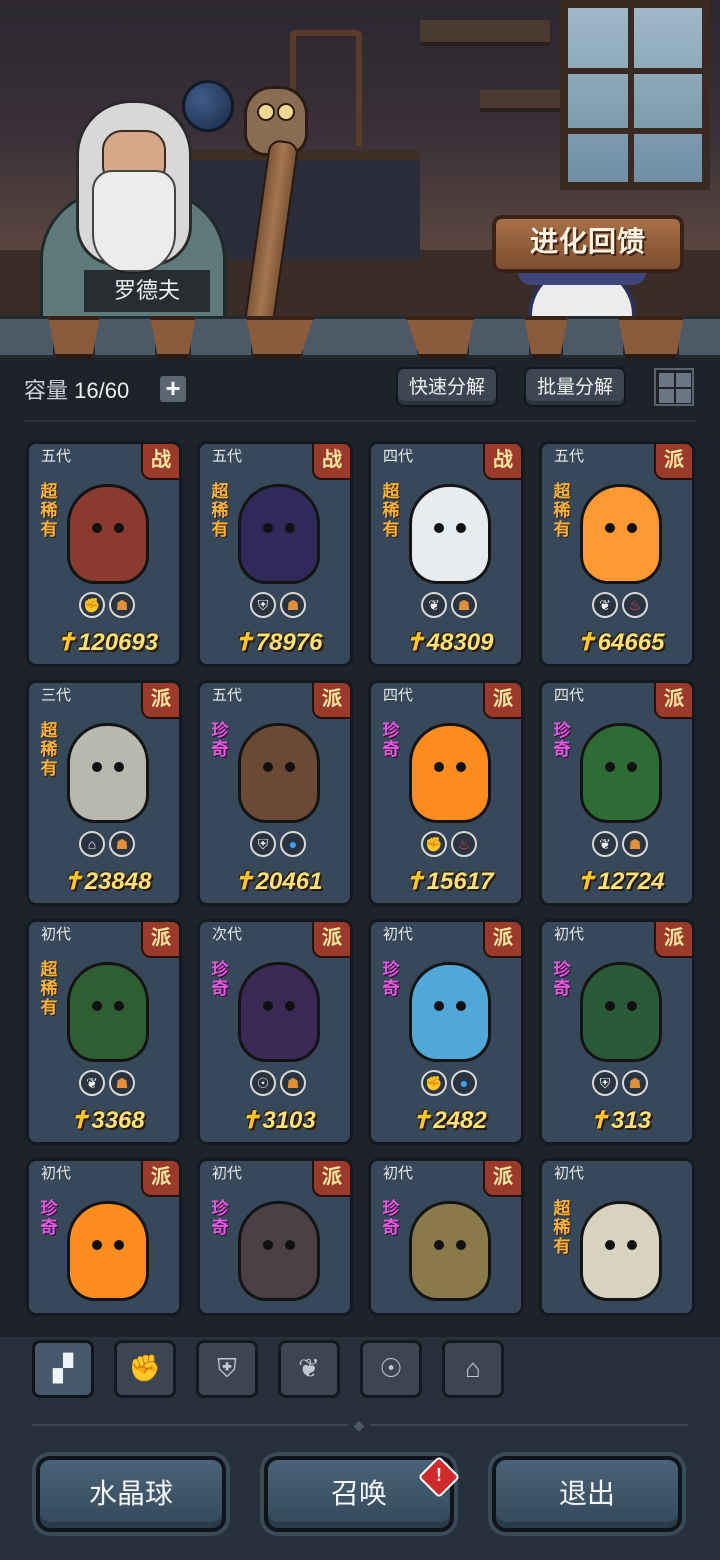 This screenshot has width=720, height=1560. What do you see at coordinates (617, 1237) in the screenshot?
I see `creature-card: 初代 超稀有` at bounding box center [617, 1237].